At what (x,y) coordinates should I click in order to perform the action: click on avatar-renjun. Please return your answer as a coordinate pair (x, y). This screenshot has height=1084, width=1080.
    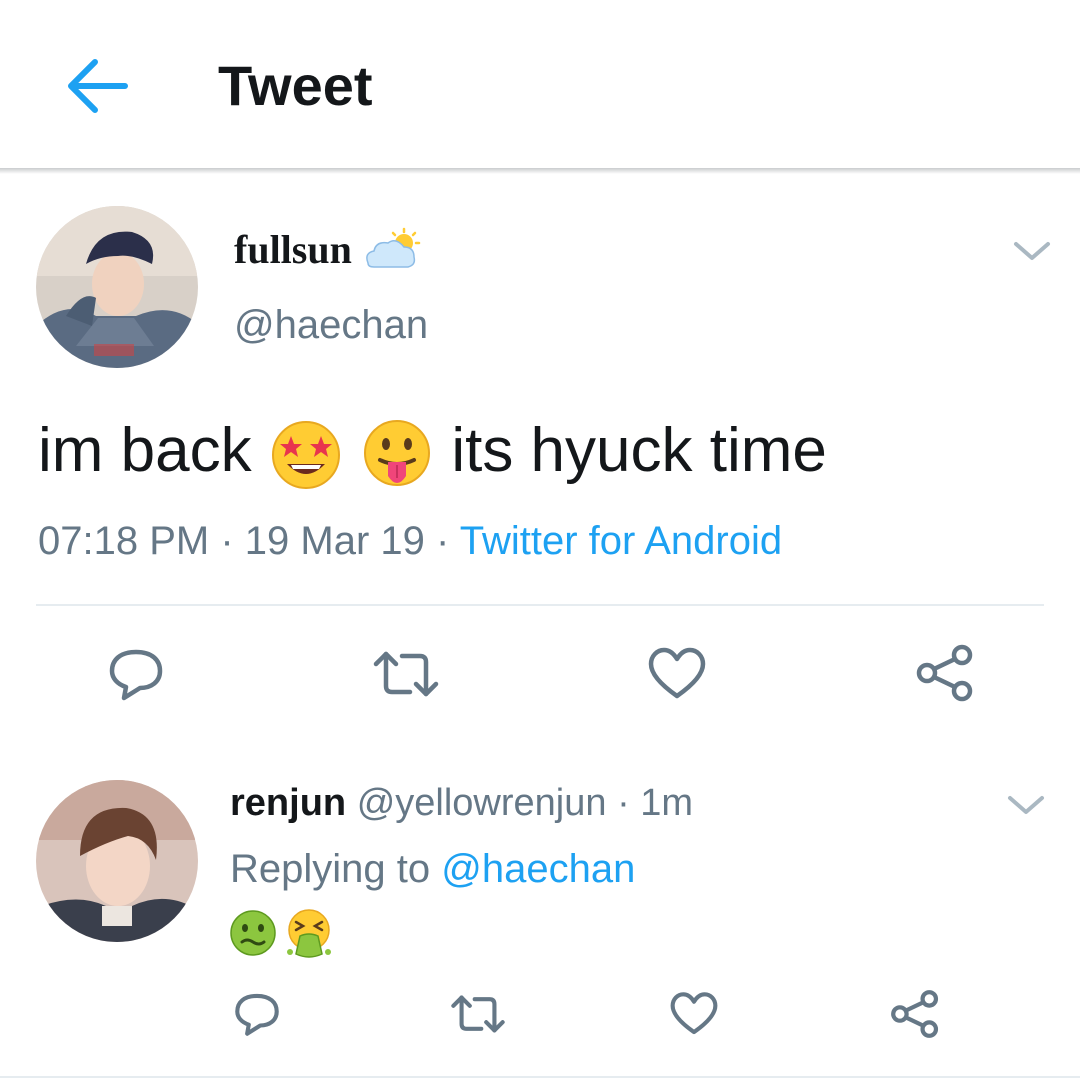
    Looking at the image, I should click on (117, 861).